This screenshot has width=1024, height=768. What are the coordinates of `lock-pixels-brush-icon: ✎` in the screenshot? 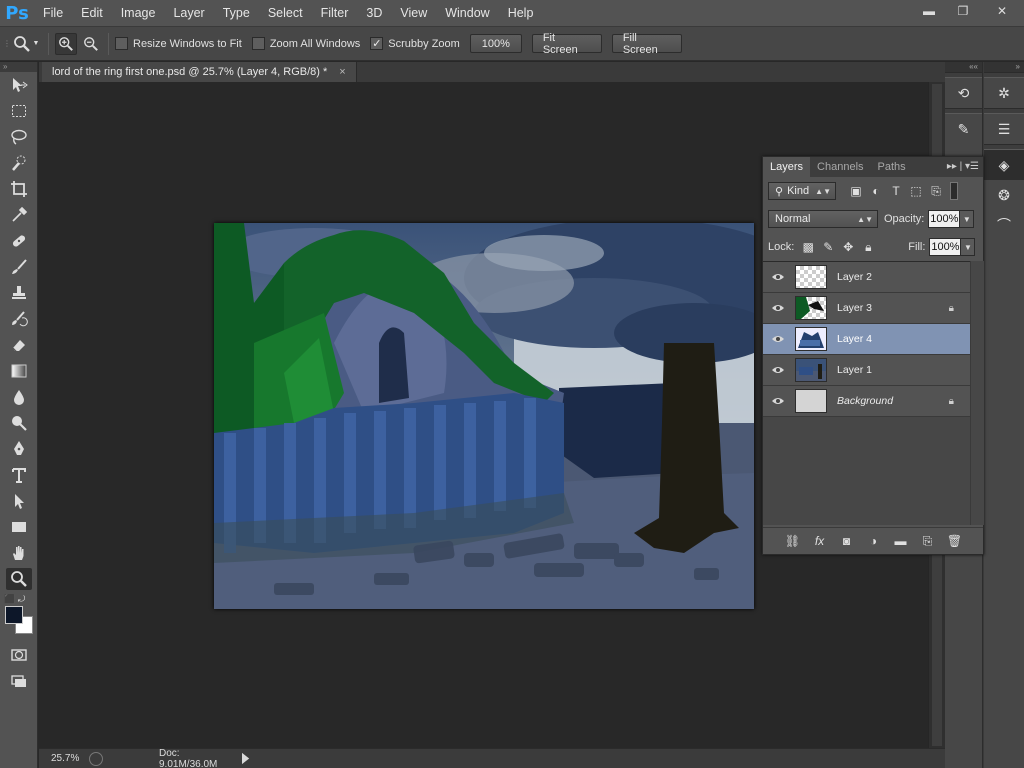 It's located at (828, 247).